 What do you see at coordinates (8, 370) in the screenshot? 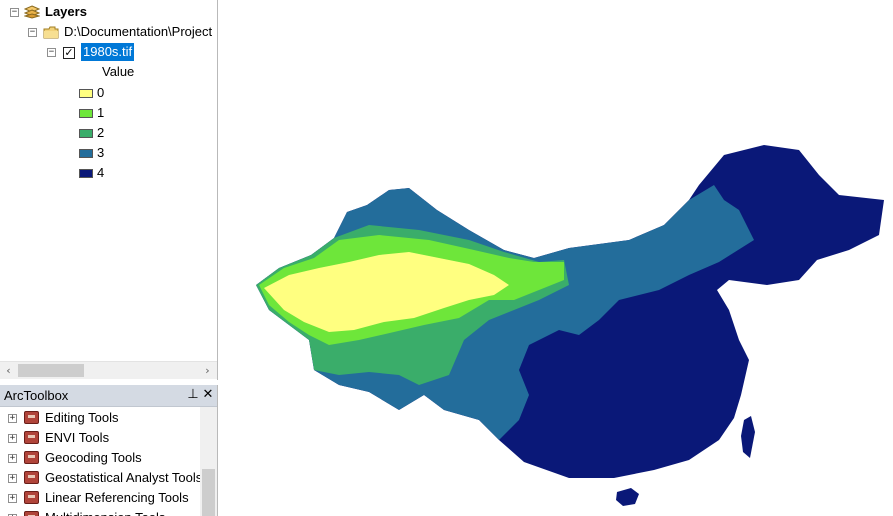
I see `scroll-left-arrow-icon: ‹` at bounding box center [8, 370].